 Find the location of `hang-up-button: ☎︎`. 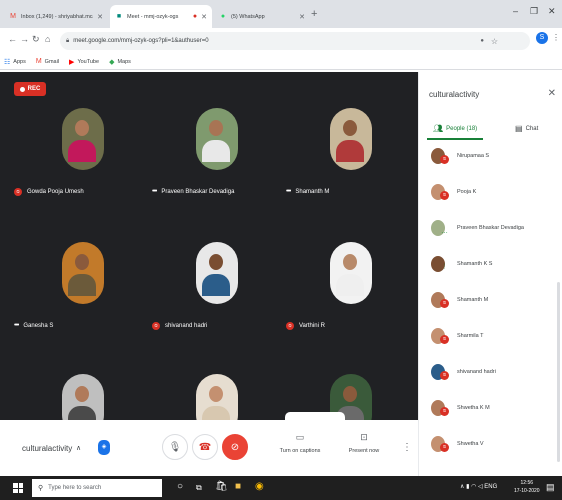

hang-up-button: ☎︎ is located at coordinates (205, 447).